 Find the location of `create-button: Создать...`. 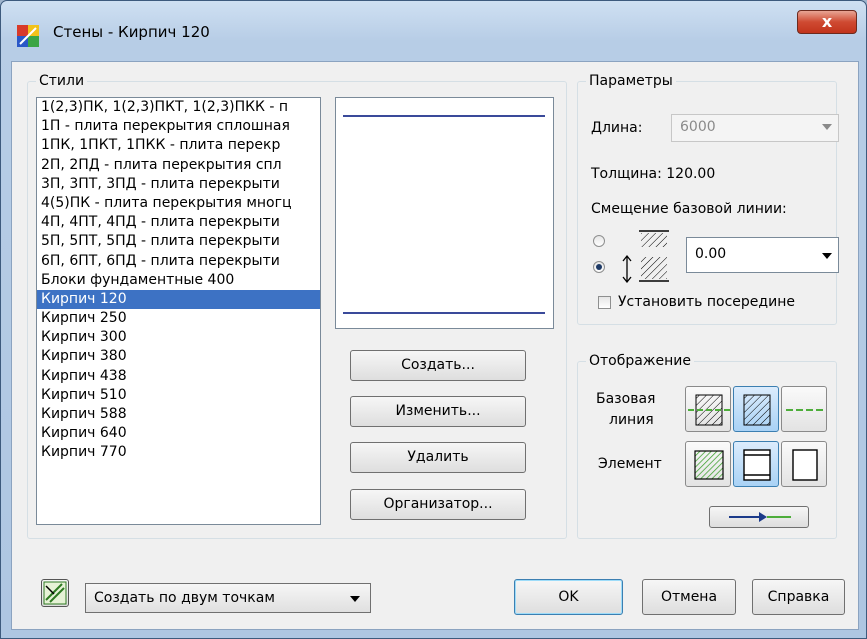

create-button: Создать... is located at coordinates (438, 365).